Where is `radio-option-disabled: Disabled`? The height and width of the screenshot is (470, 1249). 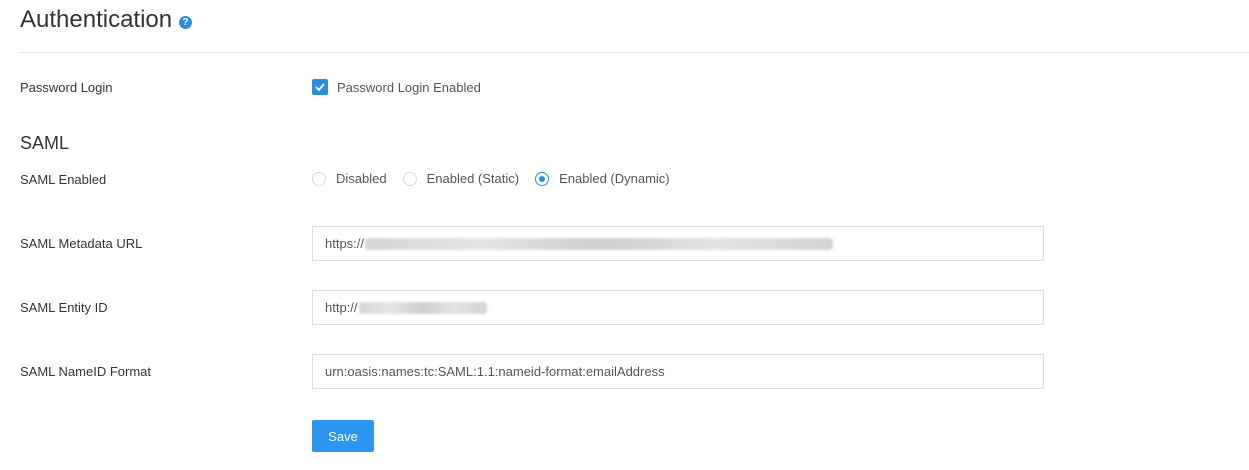 radio-option-disabled: Disabled is located at coordinates (349, 178).